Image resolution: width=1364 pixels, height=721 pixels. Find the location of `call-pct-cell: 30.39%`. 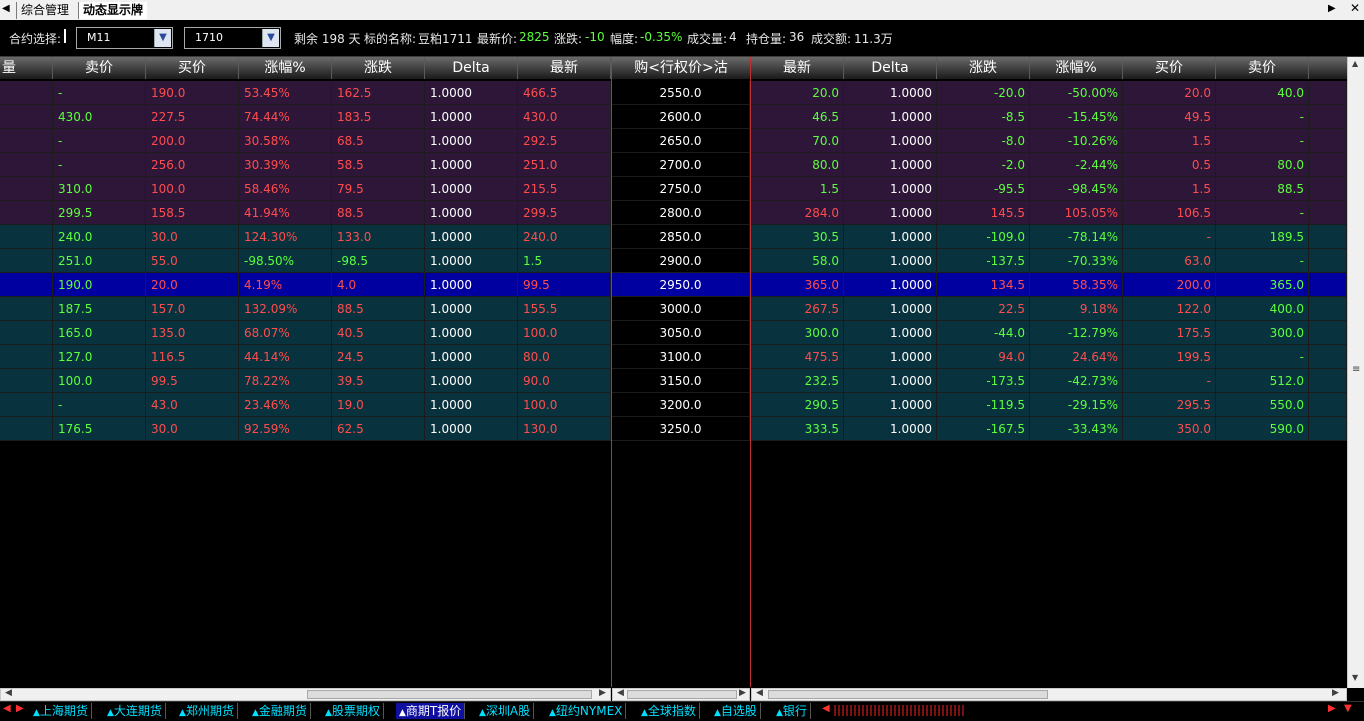

call-pct-cell: 30.39% is located at coordinates (285, 165).